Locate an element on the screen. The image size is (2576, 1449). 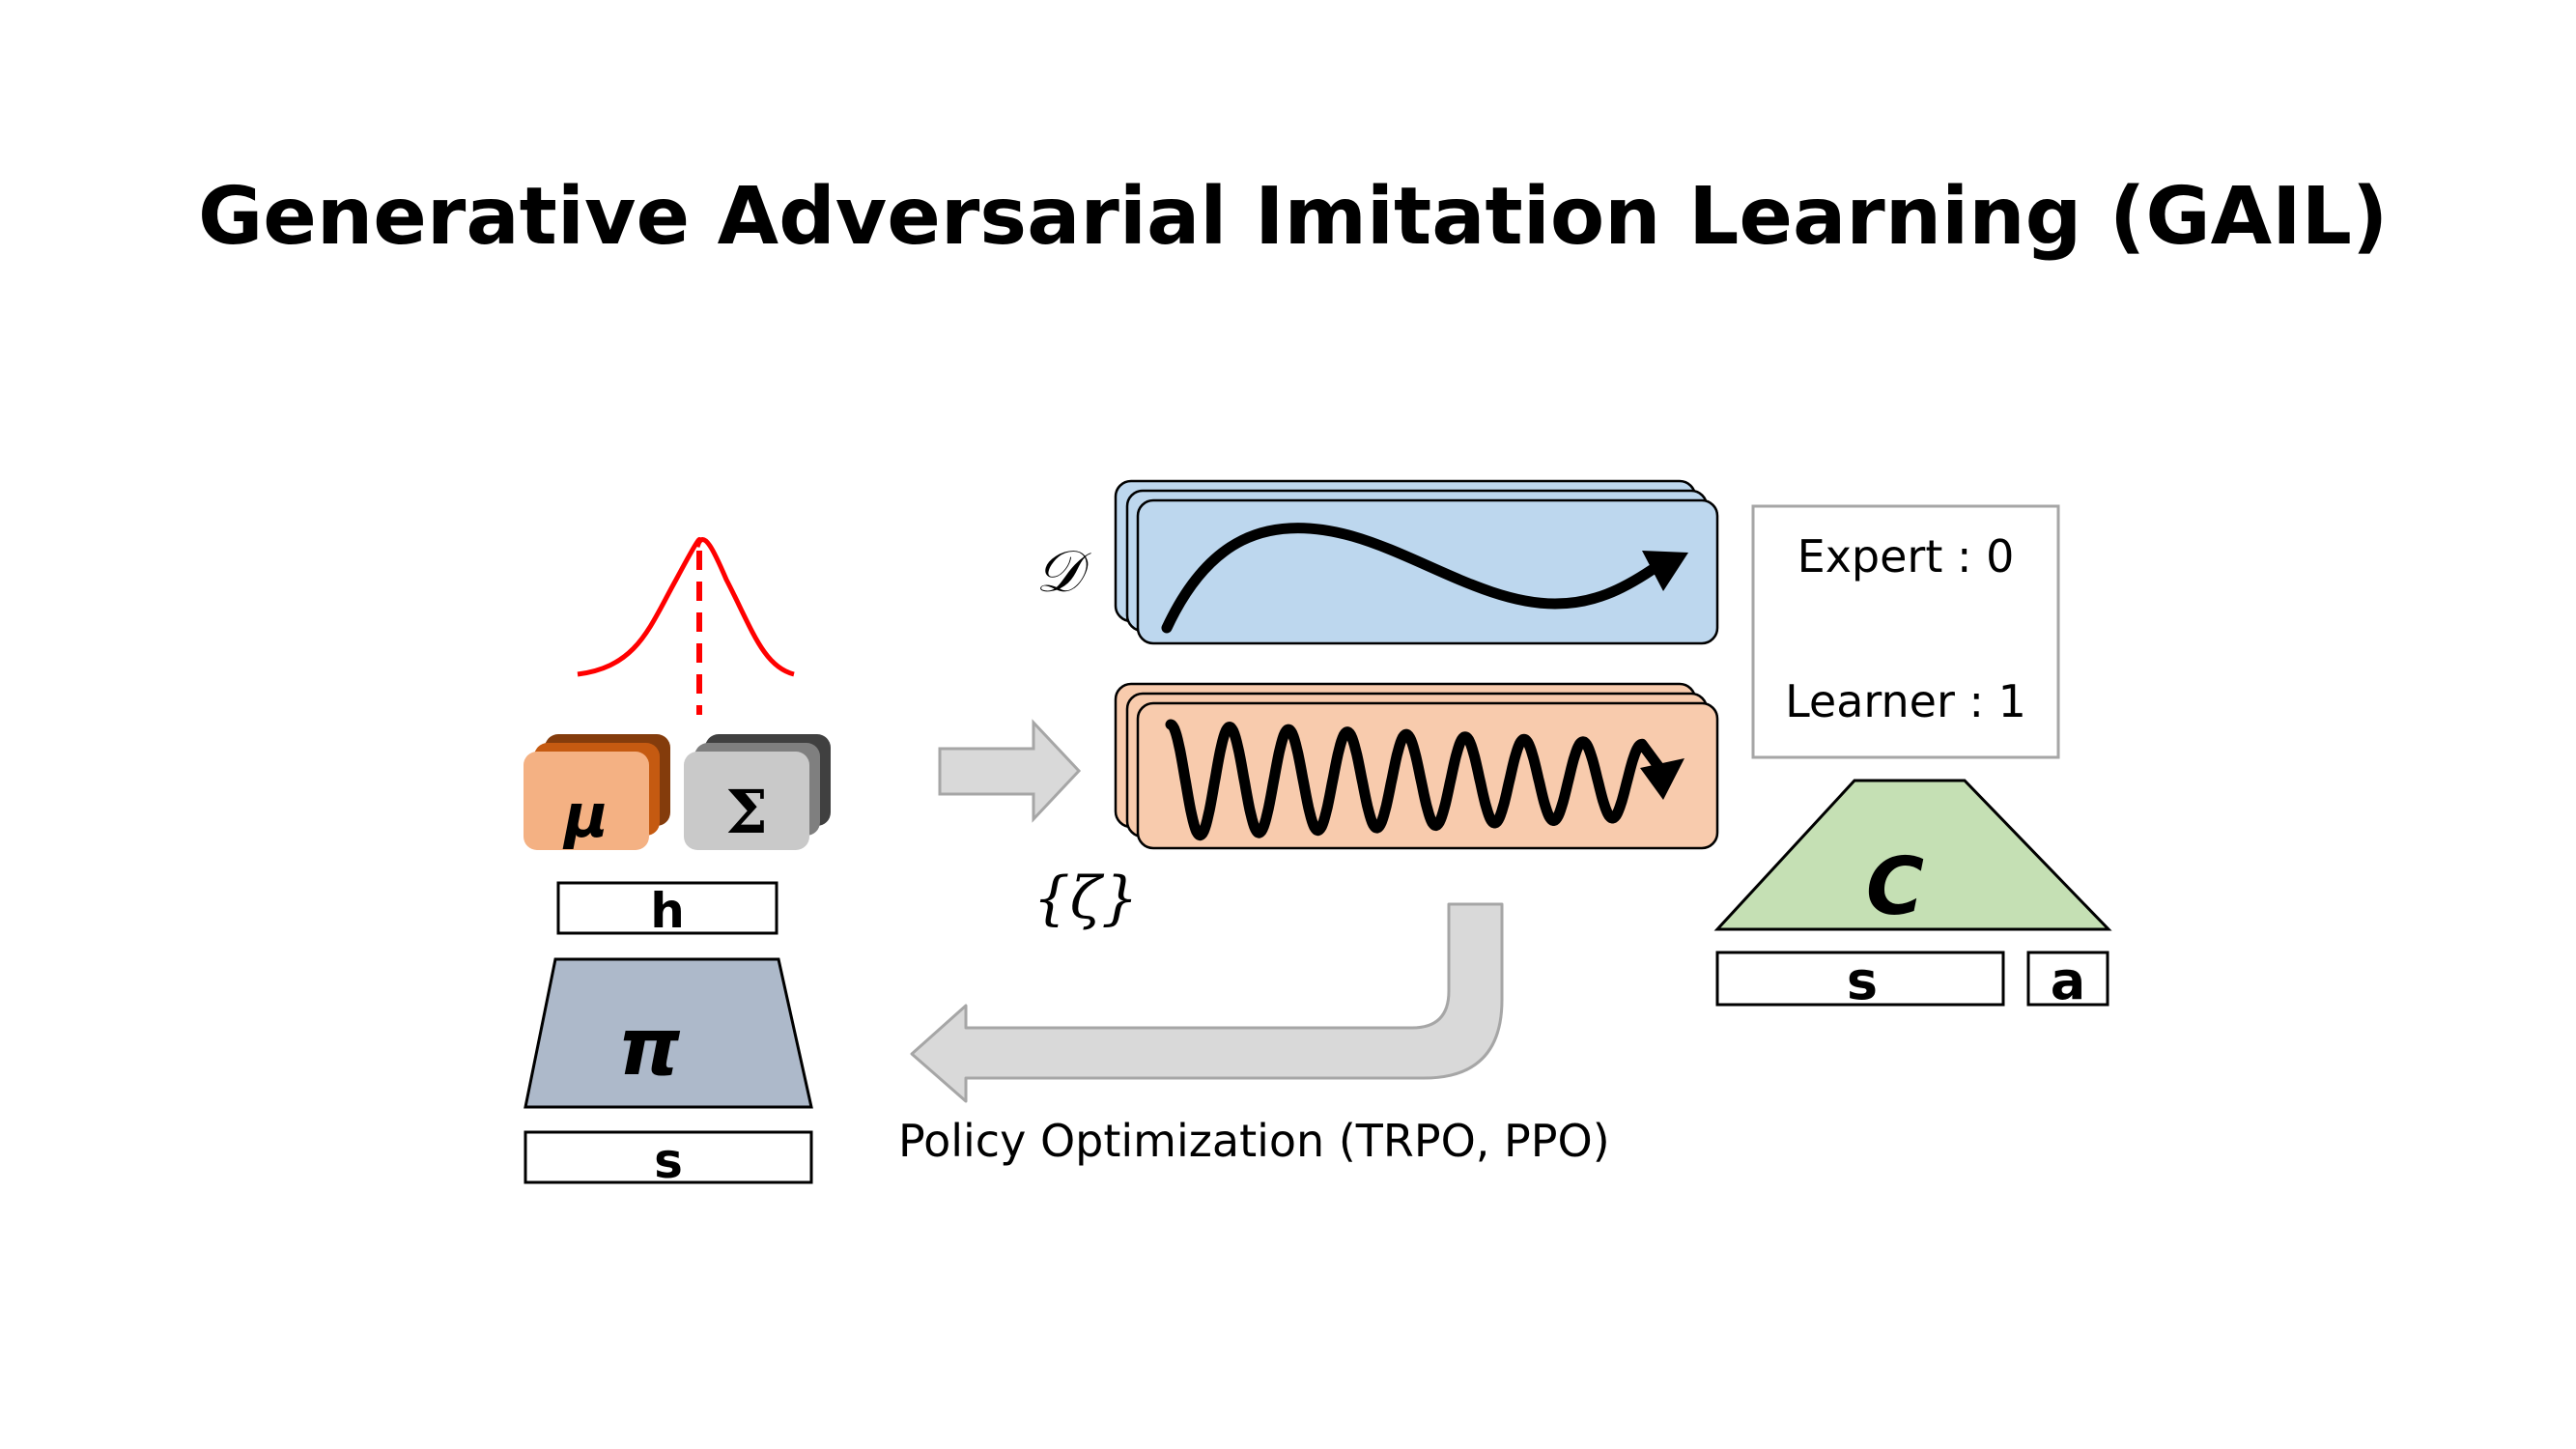
expert-label-text: Expert : 0 is located at coordinates (1906, 556).